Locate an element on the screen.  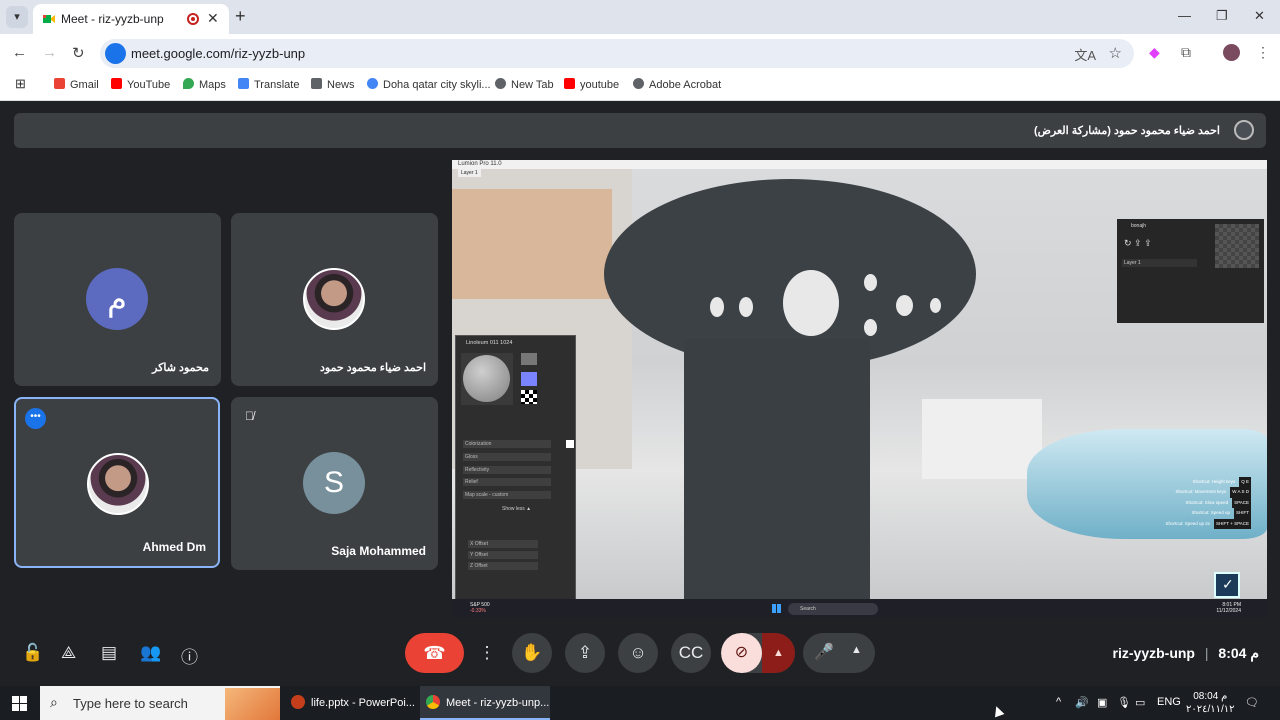
shortcut-row: Shortcut: Speed up 2x SHIFT + SPACE is located at coordinates (1208, 524).